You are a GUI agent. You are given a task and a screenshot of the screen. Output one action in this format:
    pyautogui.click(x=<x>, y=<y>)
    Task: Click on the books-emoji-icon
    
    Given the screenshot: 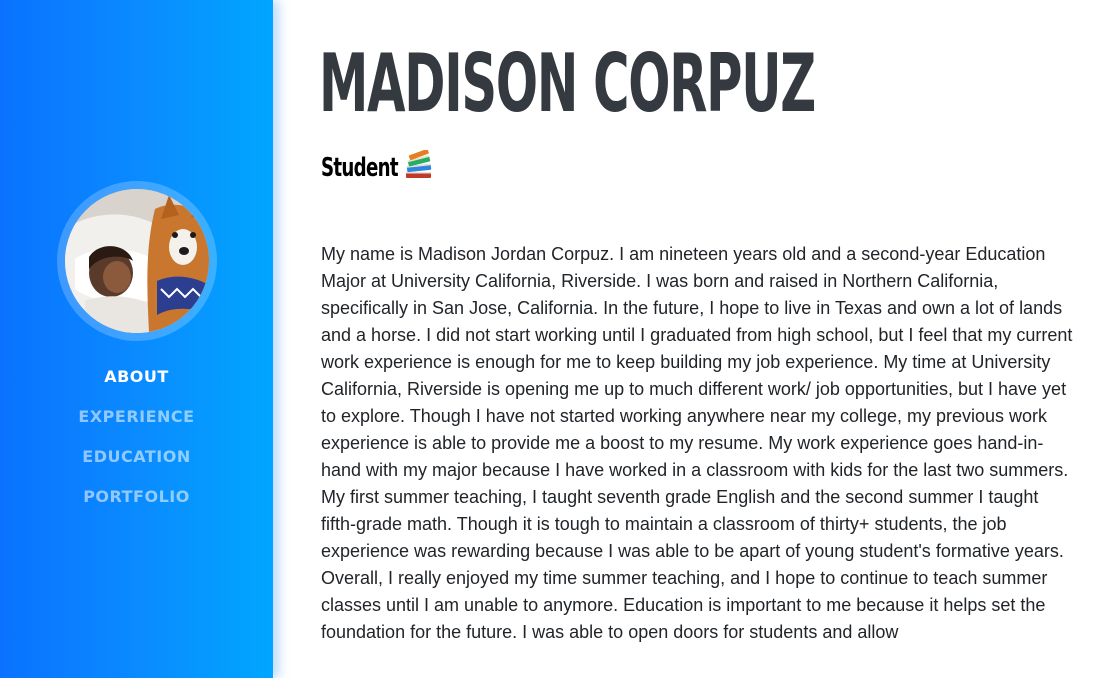 What is the action you would take?
    pyautogui.click(x=418, y=164)
    